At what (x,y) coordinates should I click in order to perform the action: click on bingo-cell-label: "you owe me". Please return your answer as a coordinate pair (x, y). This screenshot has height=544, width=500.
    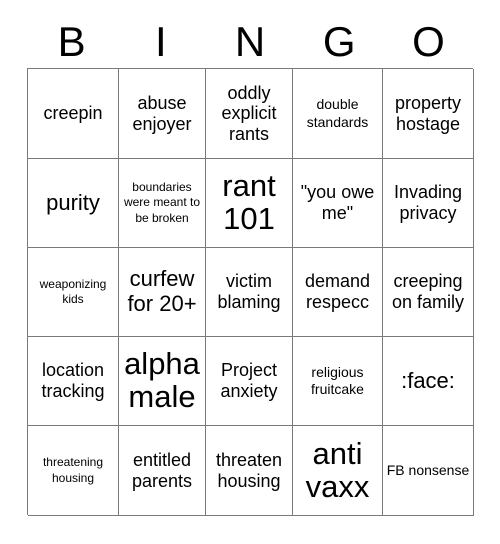
    Looking at the image, I should click on (337, 202).